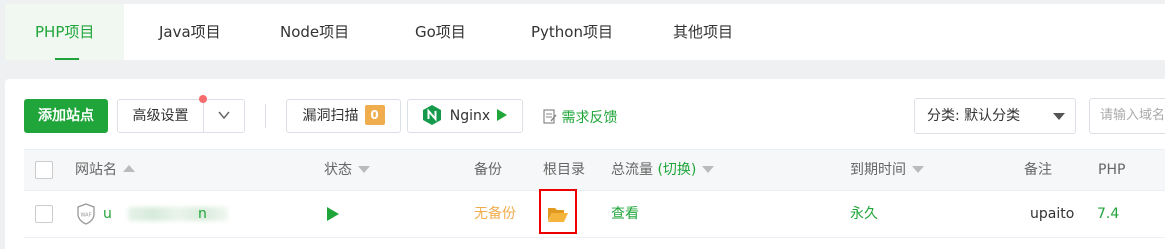 The height and width of the screenshot is (249, 1165). What do you see at coordinates (1108, 214) in the screenshot?
I see `php-version-link: 7.4` at bounding box center [1108, 214].